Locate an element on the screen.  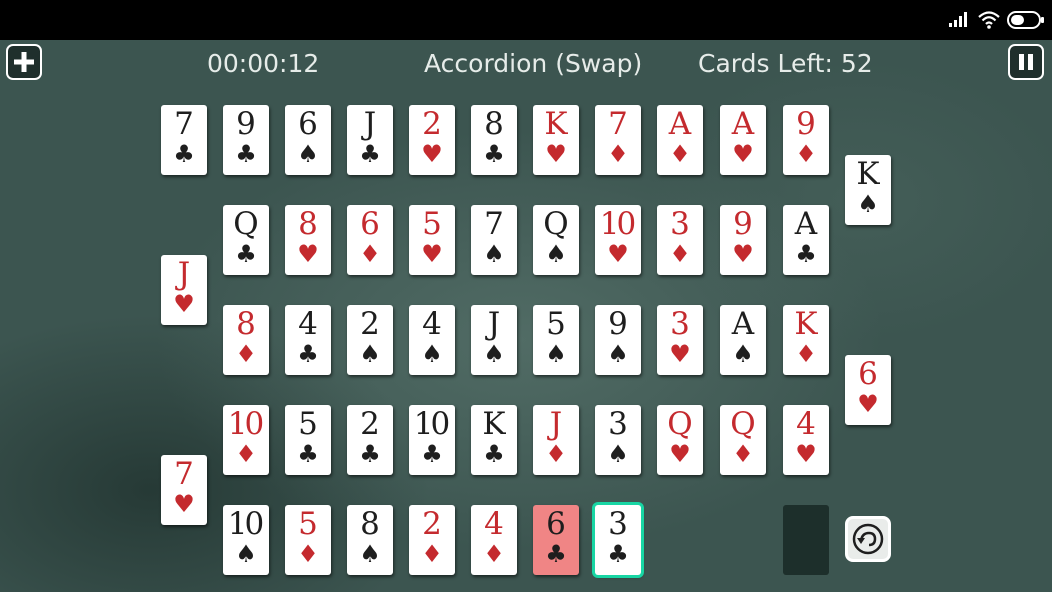
playing-card: K ♠ is located at coordinates (868, 190).